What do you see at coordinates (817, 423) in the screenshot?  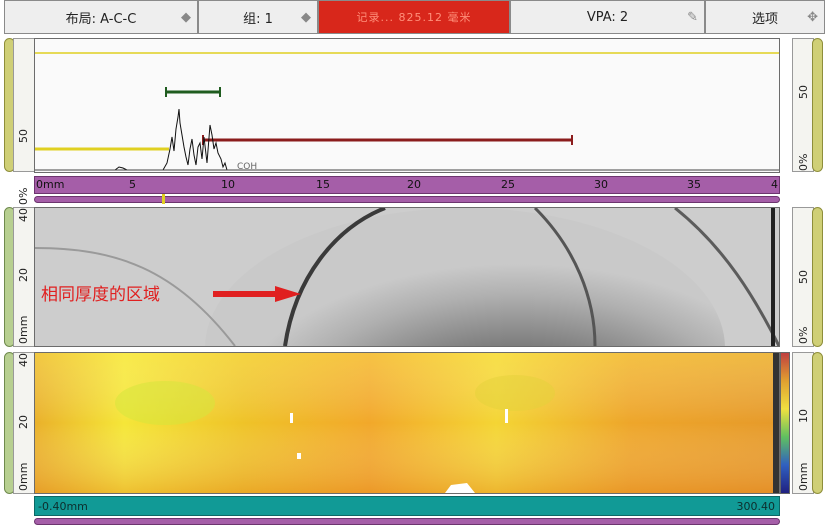 I see `right-rail-cscan` at bounding box center [817, 423].